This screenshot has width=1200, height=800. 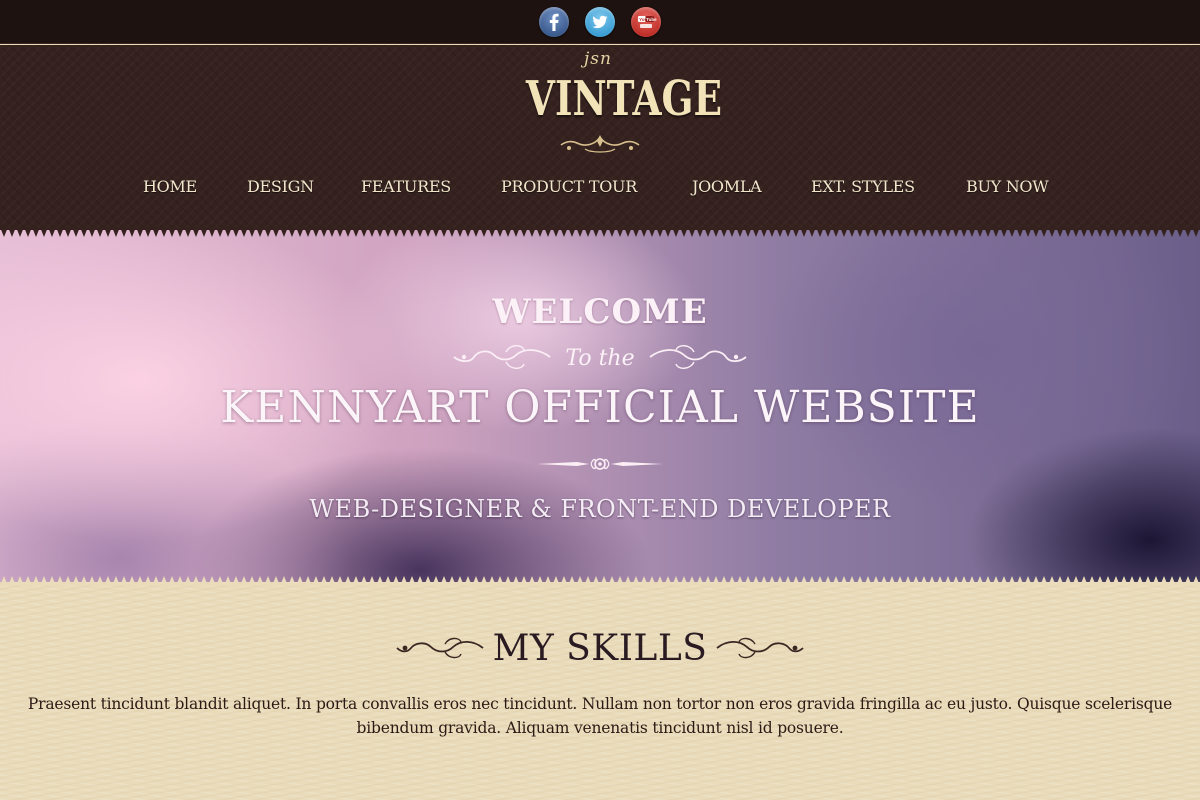 I want to click on nav-item-home: HOME, so click(x=170, y=186).